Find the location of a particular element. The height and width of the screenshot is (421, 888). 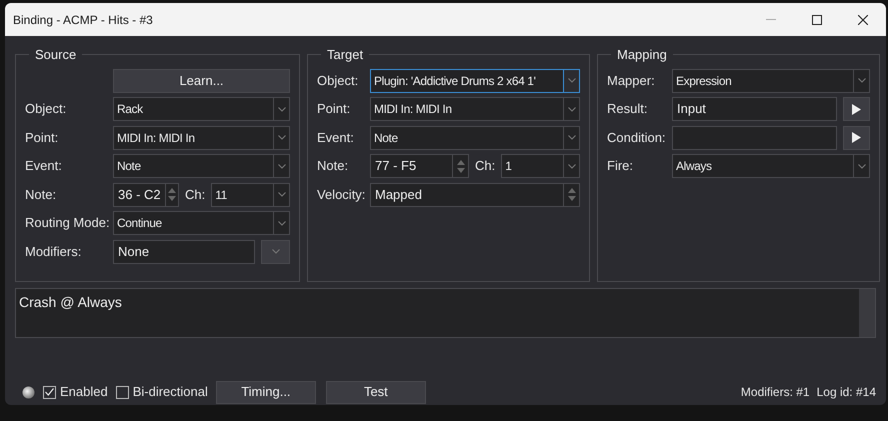

status-led-icon is located at coordinates (28, 392).